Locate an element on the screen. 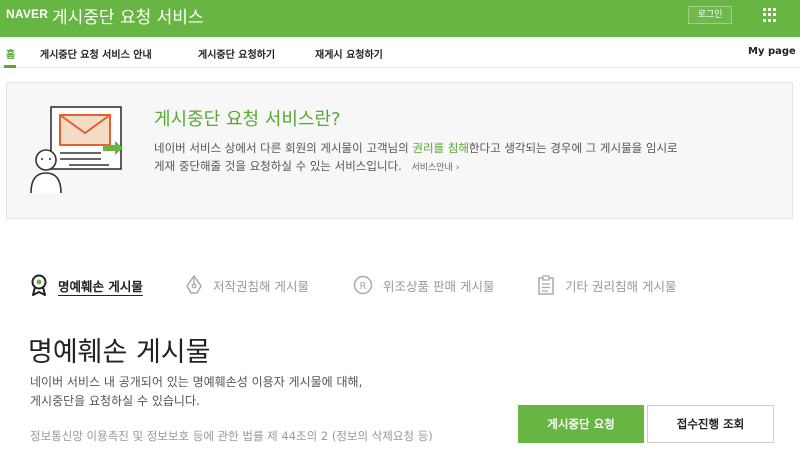  tab-other-rights: 기타 권리침해 게시물 is located at coordinates (606, 285).